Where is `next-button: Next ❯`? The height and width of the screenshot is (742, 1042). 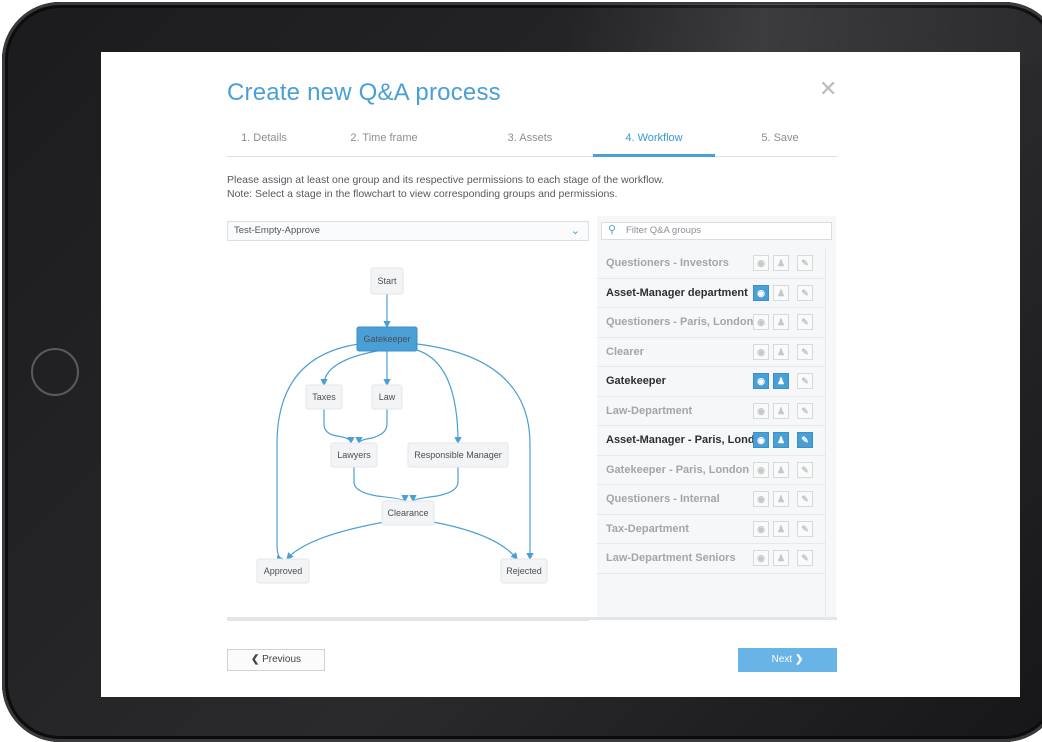 next-button: Next ❯ is located at coordinates (787, 660).